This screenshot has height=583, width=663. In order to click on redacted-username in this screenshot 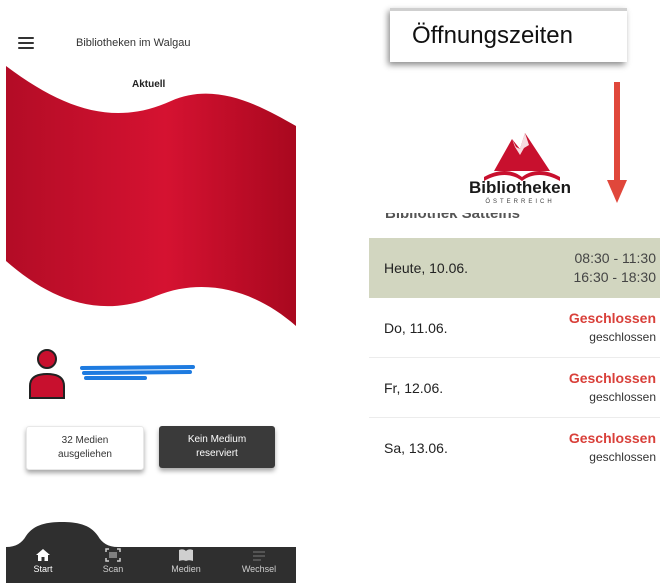, I will do `click(137, 372)`.